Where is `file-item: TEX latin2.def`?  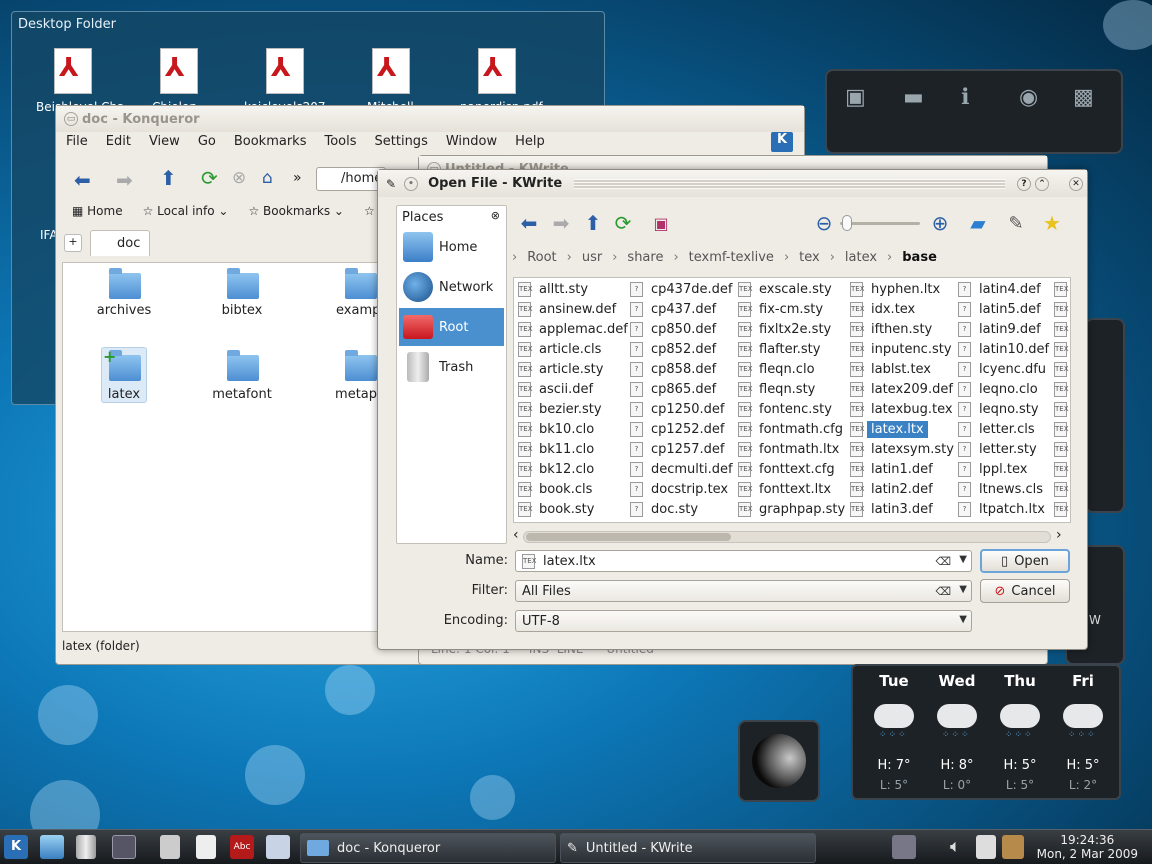 file-item: TEX latin2.def is located at coordinates (902, 489).